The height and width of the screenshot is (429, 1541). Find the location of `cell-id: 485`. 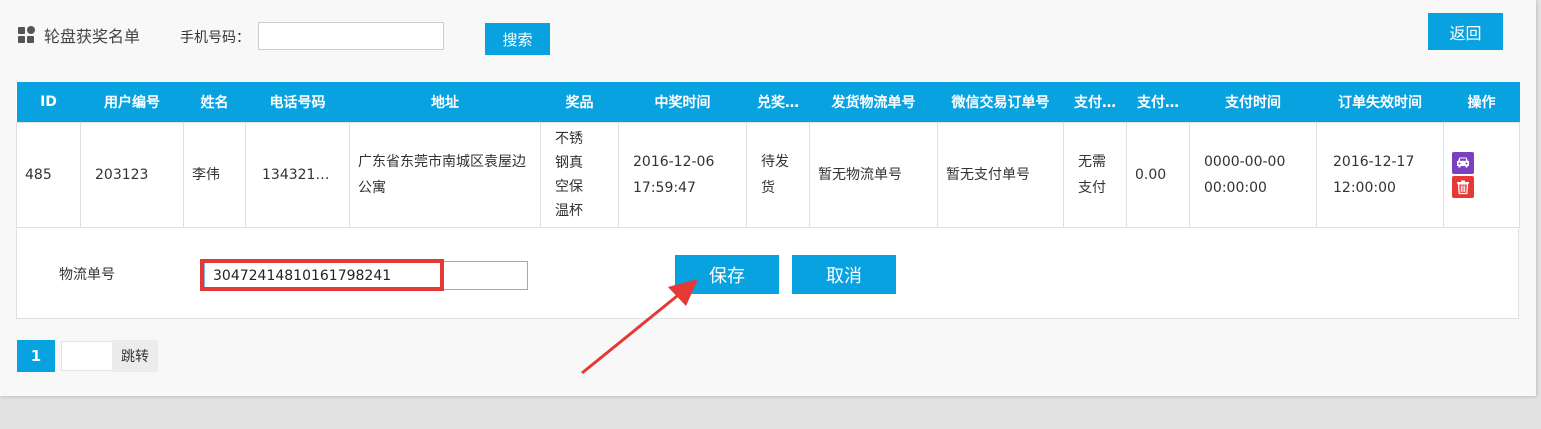

cell-id: 485 is located at coordinates (48, 175).